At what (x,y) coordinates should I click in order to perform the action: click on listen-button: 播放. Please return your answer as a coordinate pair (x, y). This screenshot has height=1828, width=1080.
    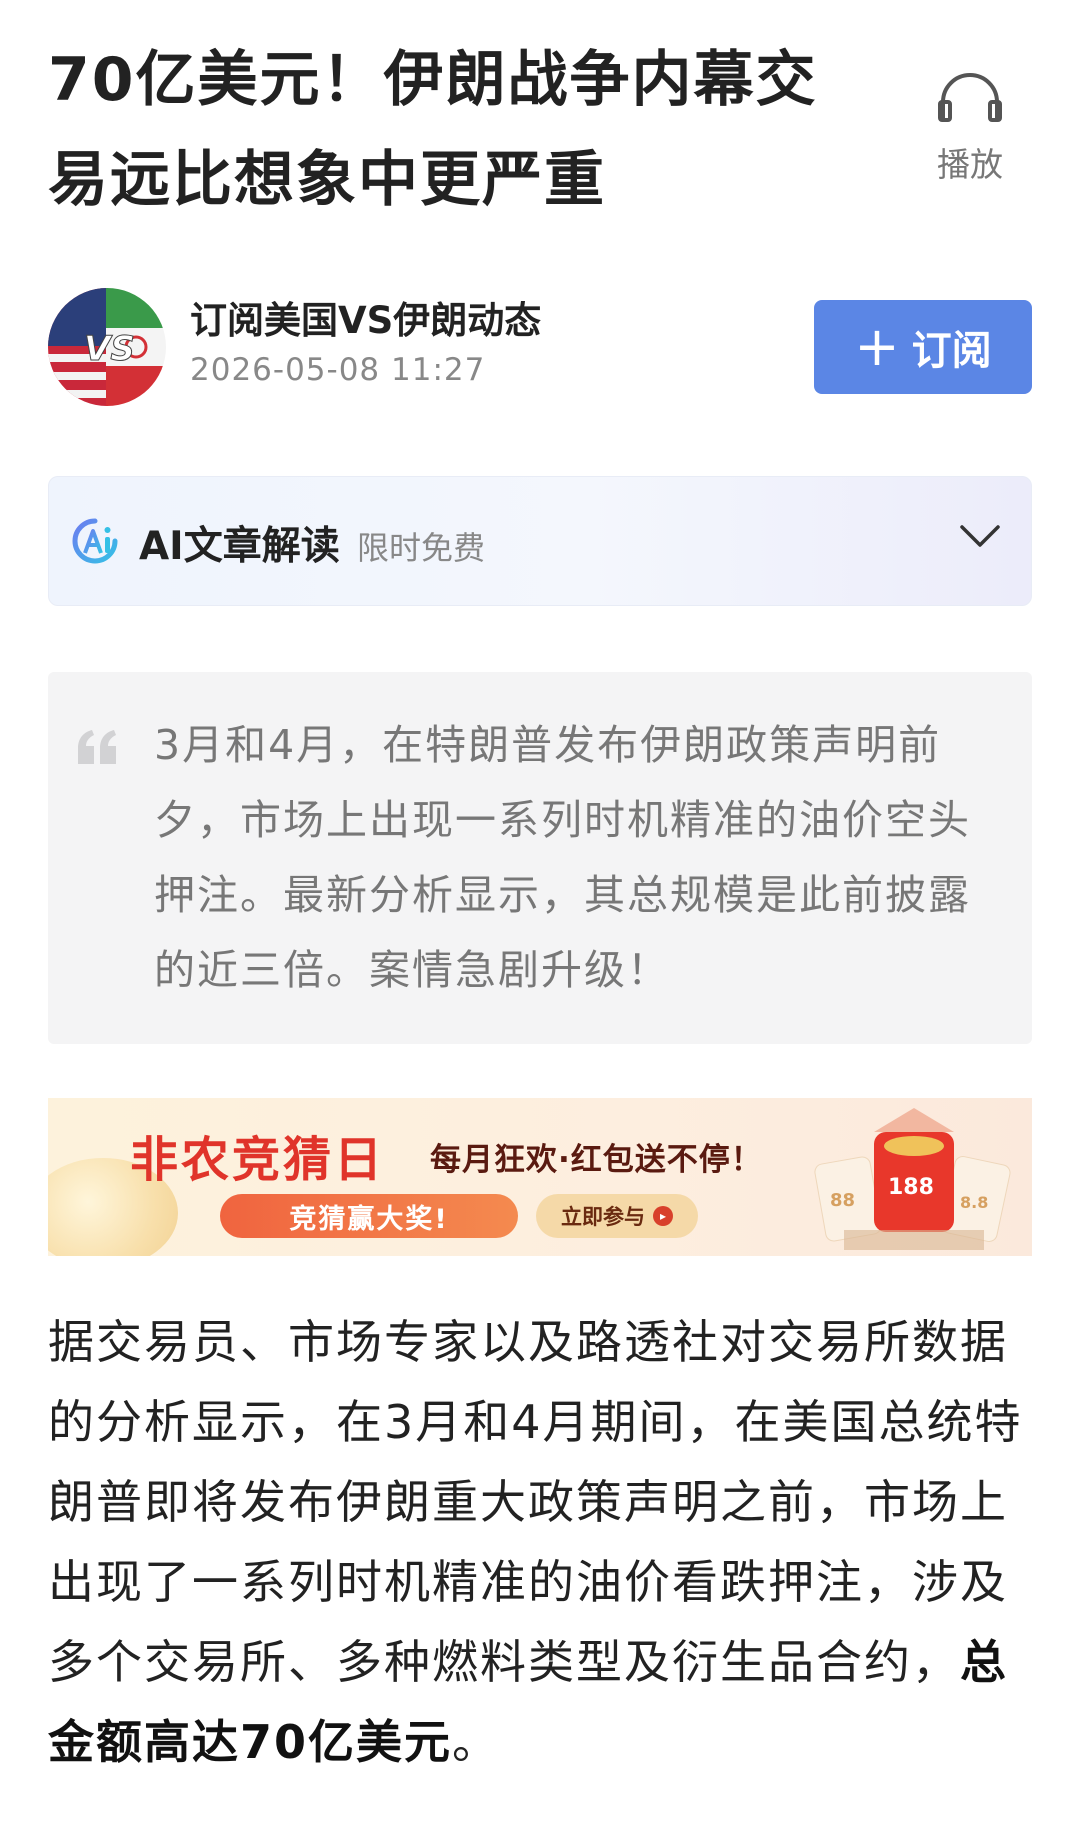
    Looking at the image, I should click on (970, 137).